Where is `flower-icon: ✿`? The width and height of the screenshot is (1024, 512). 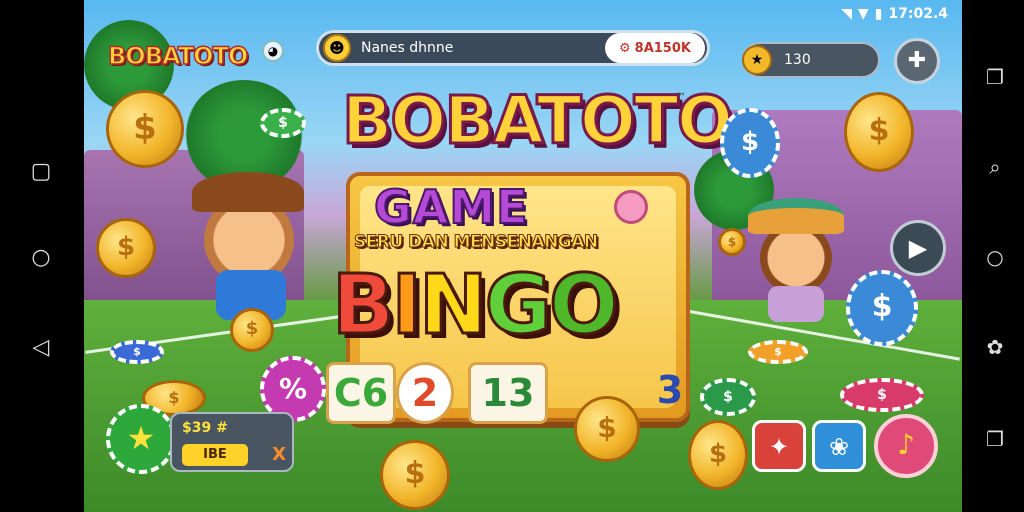
flower-icon: ✿ is located at coordinates (995, 347).